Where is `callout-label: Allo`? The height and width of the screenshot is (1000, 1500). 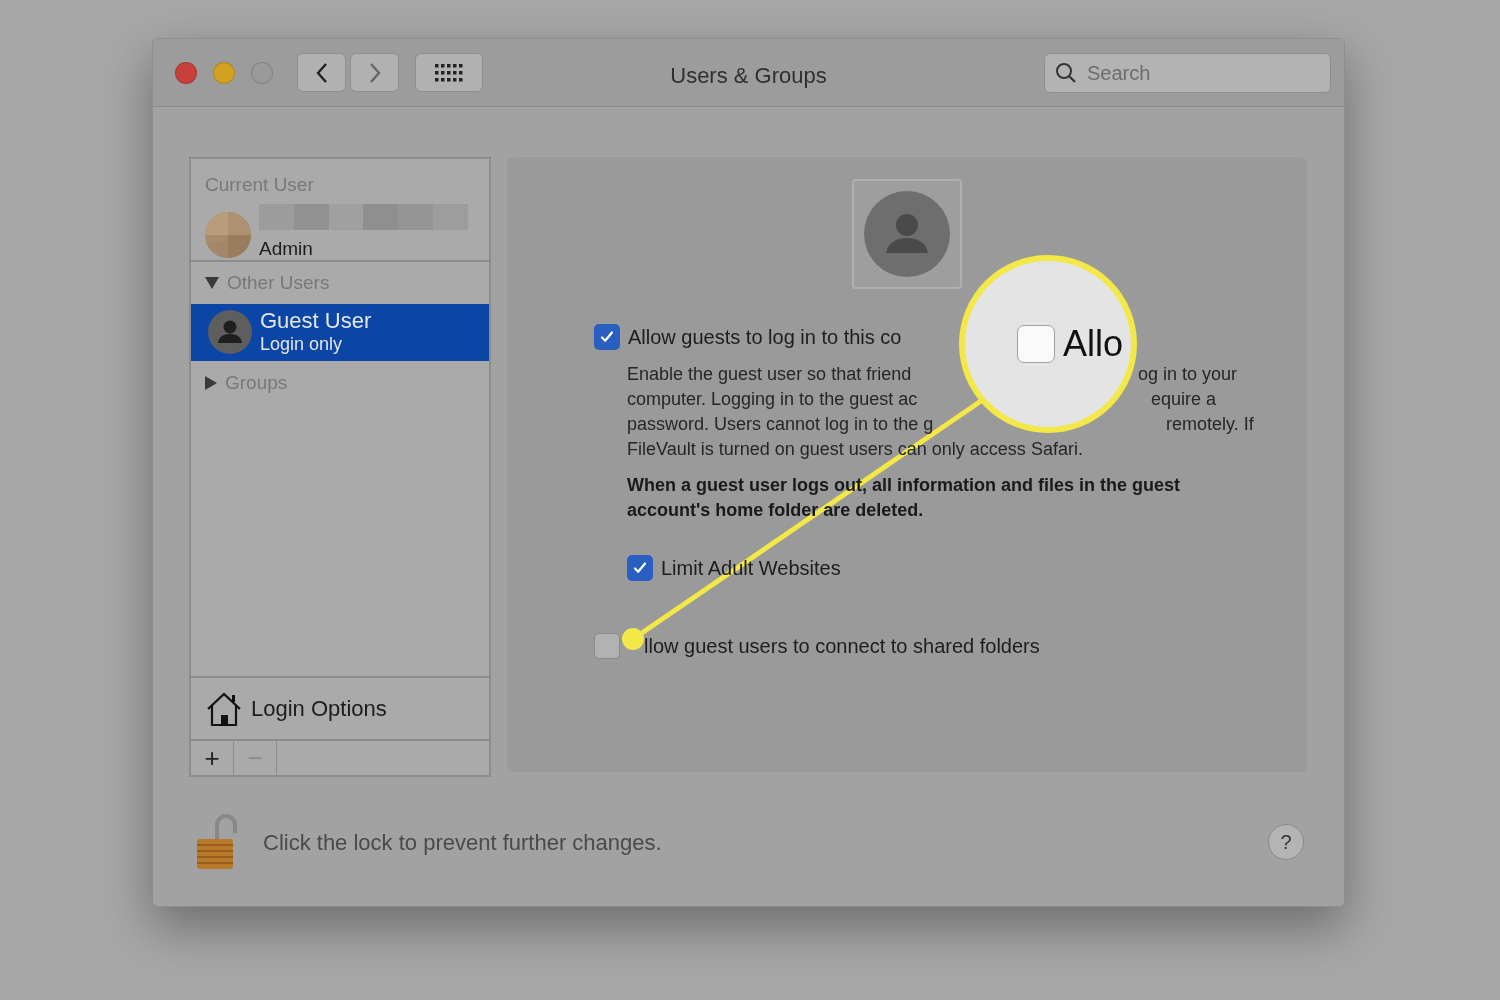
callout-label: Allo is located at coordinates (1093, 344).